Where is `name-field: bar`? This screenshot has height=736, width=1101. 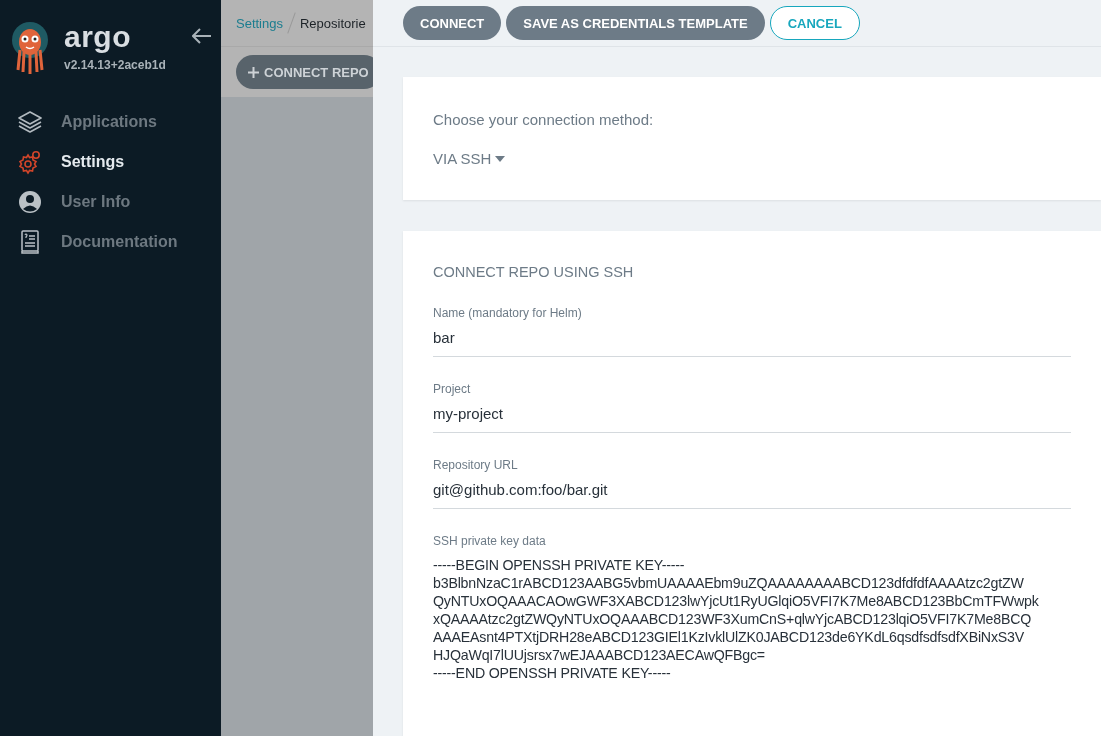 name-field: bar is located at coordinates (752, 338).